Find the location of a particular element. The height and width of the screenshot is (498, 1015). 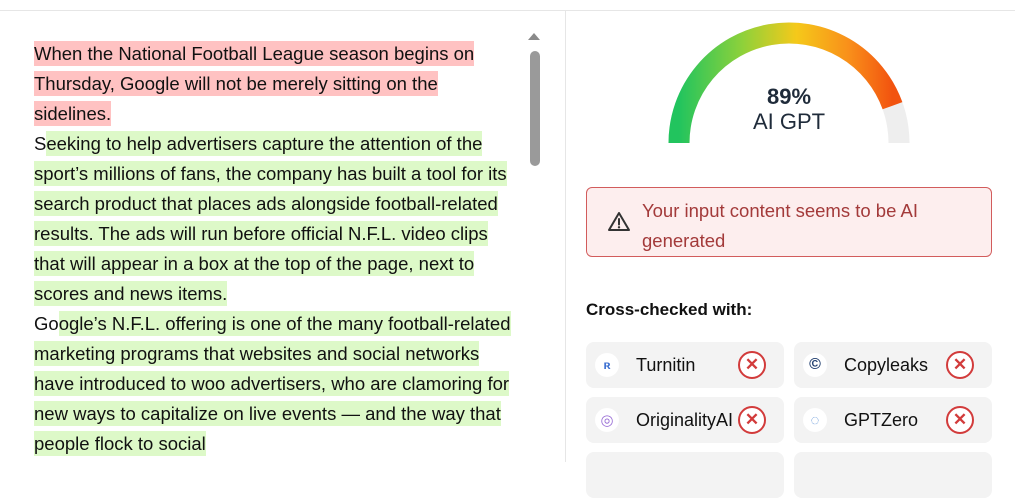

warning-icon is located at coordinates (619, 221).